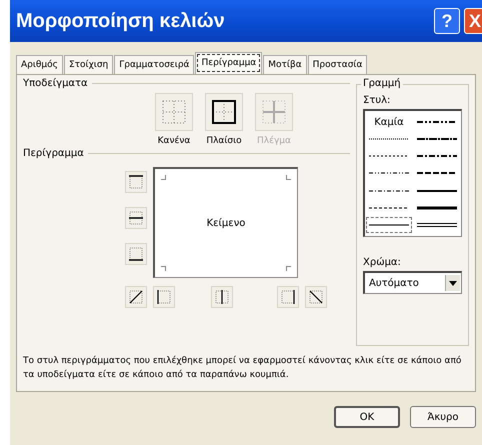  I want to click on preset-label: Πλέγμα, so click(274, 141).